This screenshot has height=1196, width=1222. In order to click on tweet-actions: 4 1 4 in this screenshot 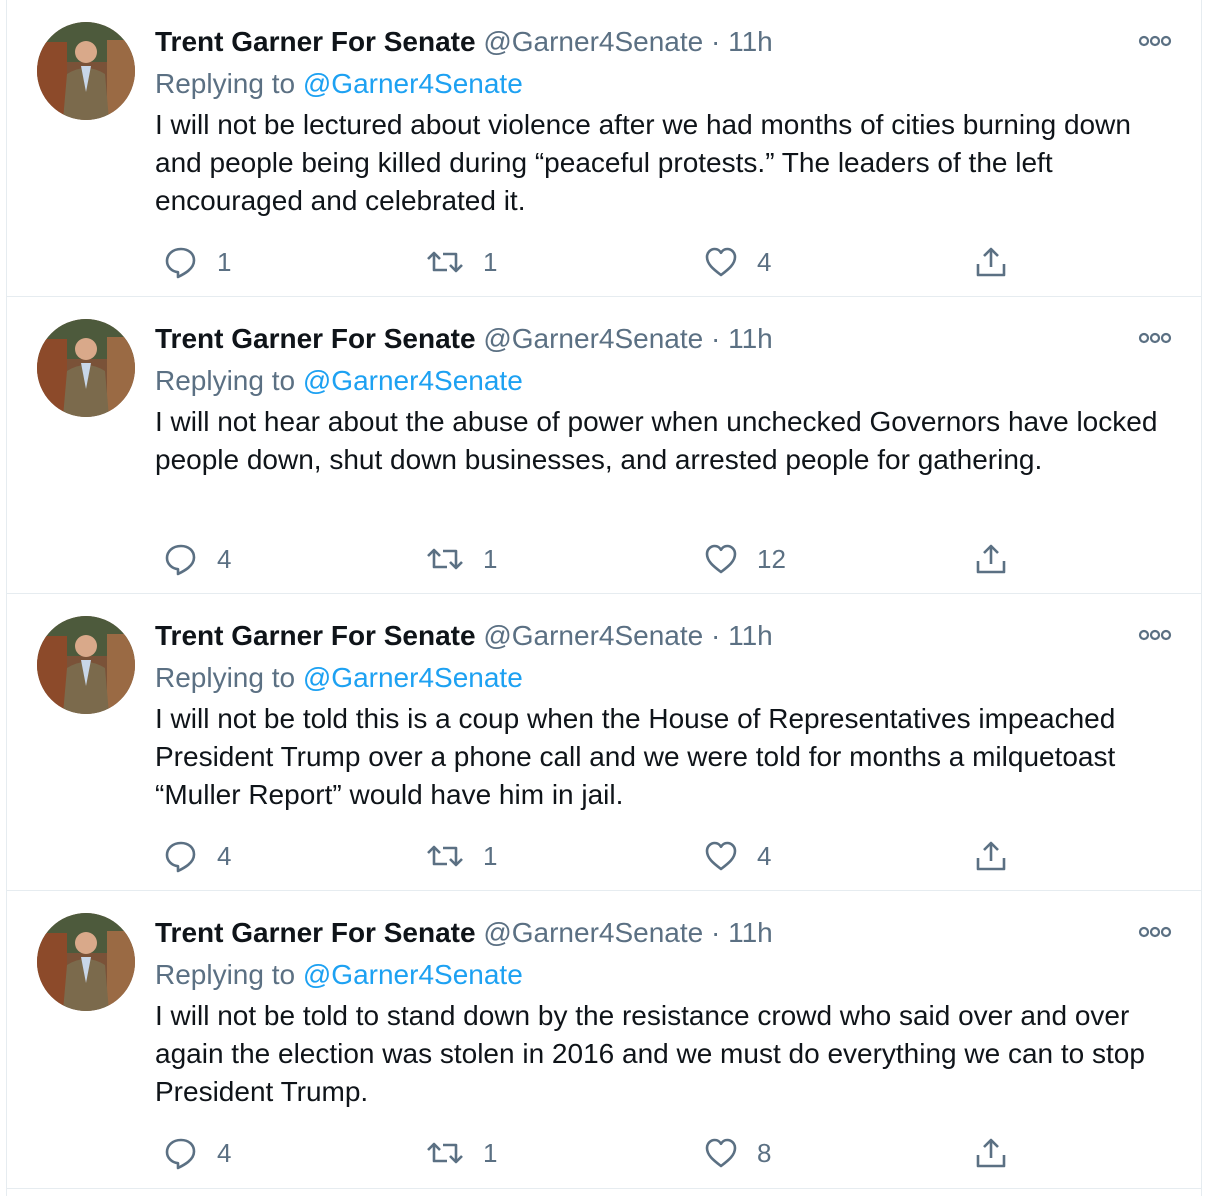, I will do `click(615, 856)`.